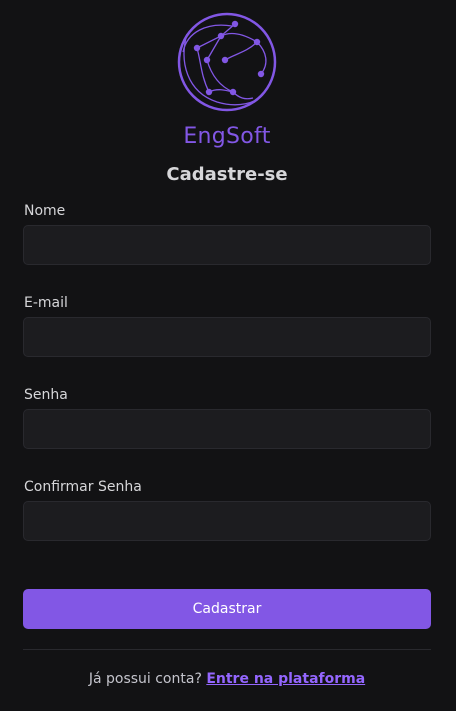 The width and height of the screenshot is (456, 711). What do you see at coordinates (227, 174) in the screenshot?
I see `page-title: Cadastre-se` at bounding box center [227, 174].